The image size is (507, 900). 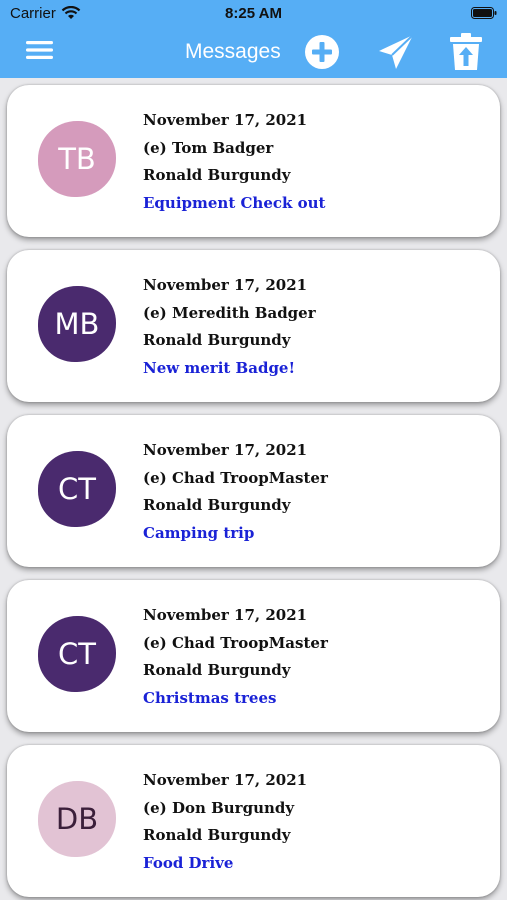 I want to click on message-subject-link: Camping trip, so click(x=235, y=537).